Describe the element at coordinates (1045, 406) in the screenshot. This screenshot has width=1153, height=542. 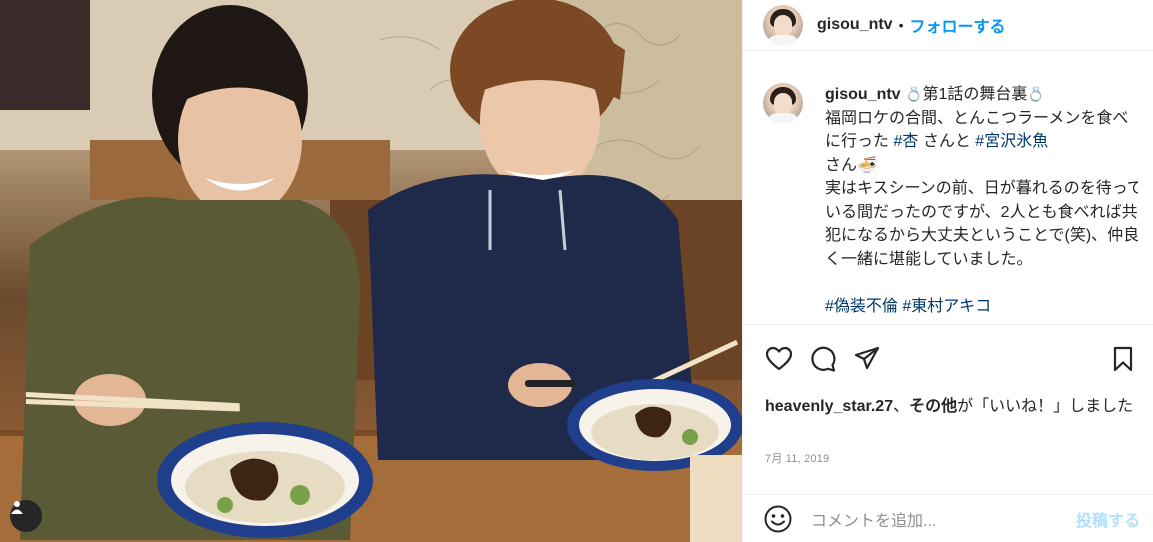
I see `likes-suffix: が「いいね！」しました` at that location.